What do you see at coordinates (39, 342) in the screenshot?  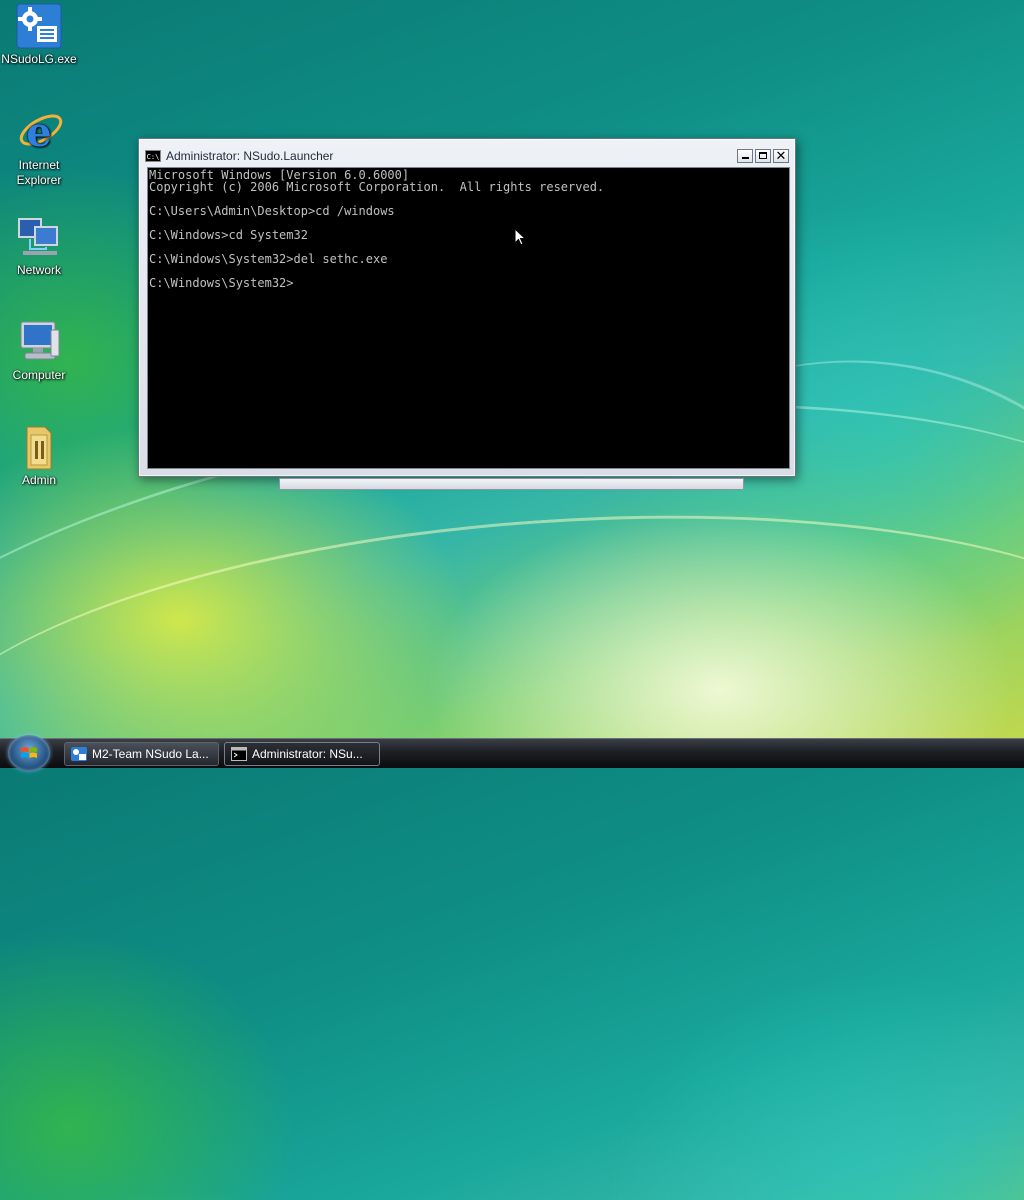 I see `computer-icon` at bounding box center [39, 342].